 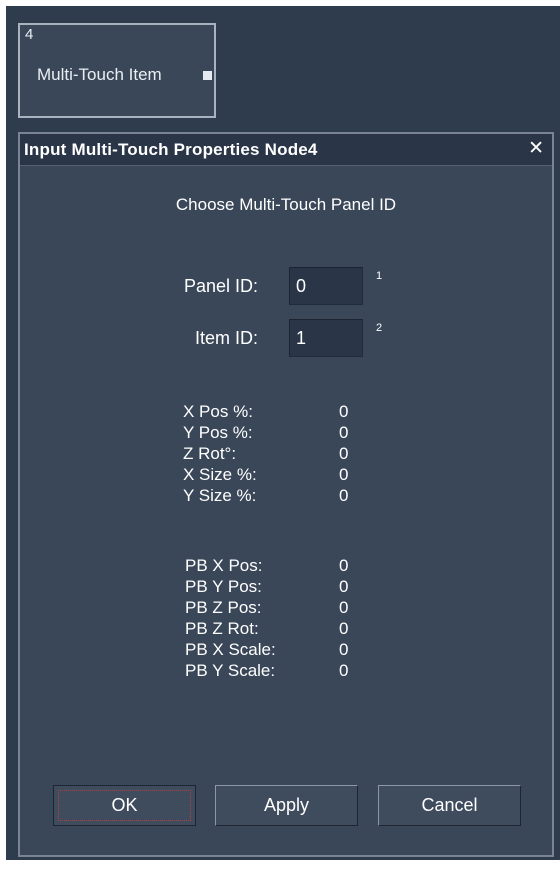 I want to click on panel-id-label: Panel ID:, so click(x=221, y=286).